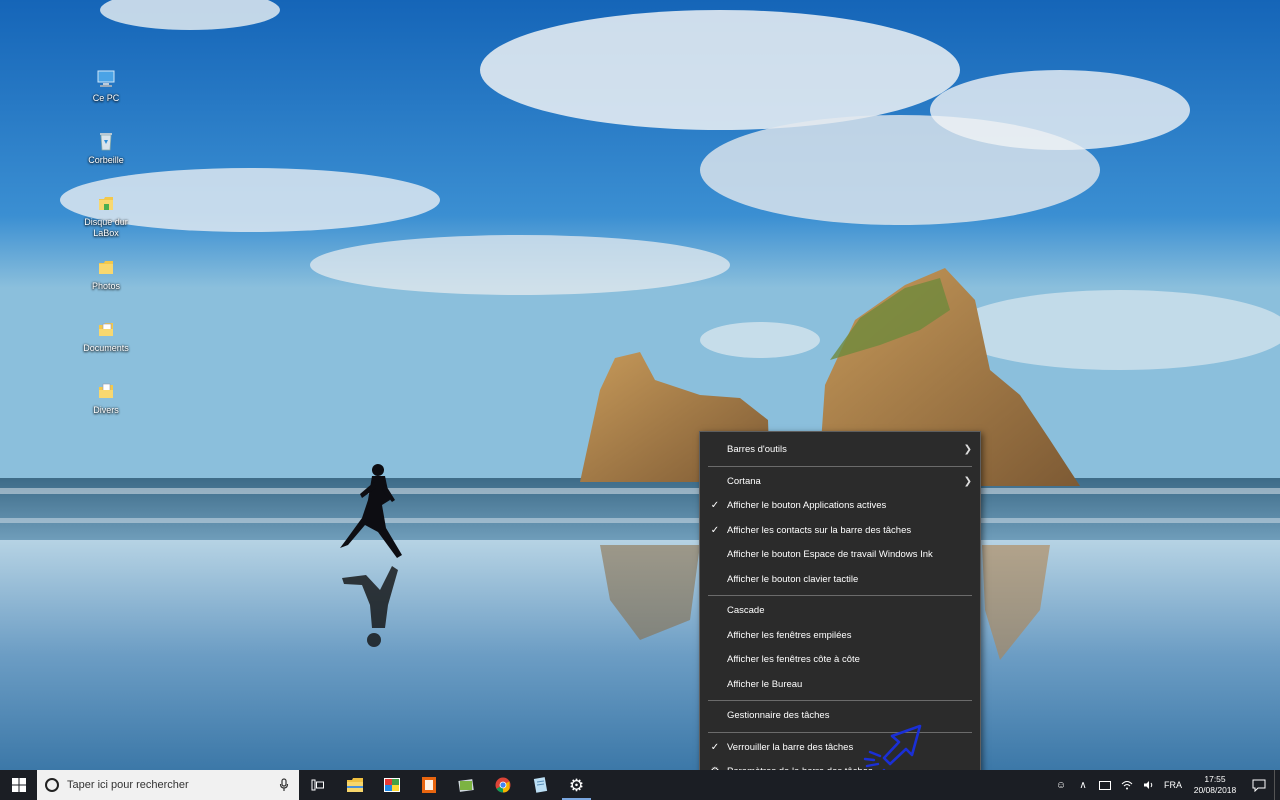  Describe the element at coordinates (793, 659) in the screenshot. I see `menu-item-label: Afficher les fenêtres côte à côte` at that location.